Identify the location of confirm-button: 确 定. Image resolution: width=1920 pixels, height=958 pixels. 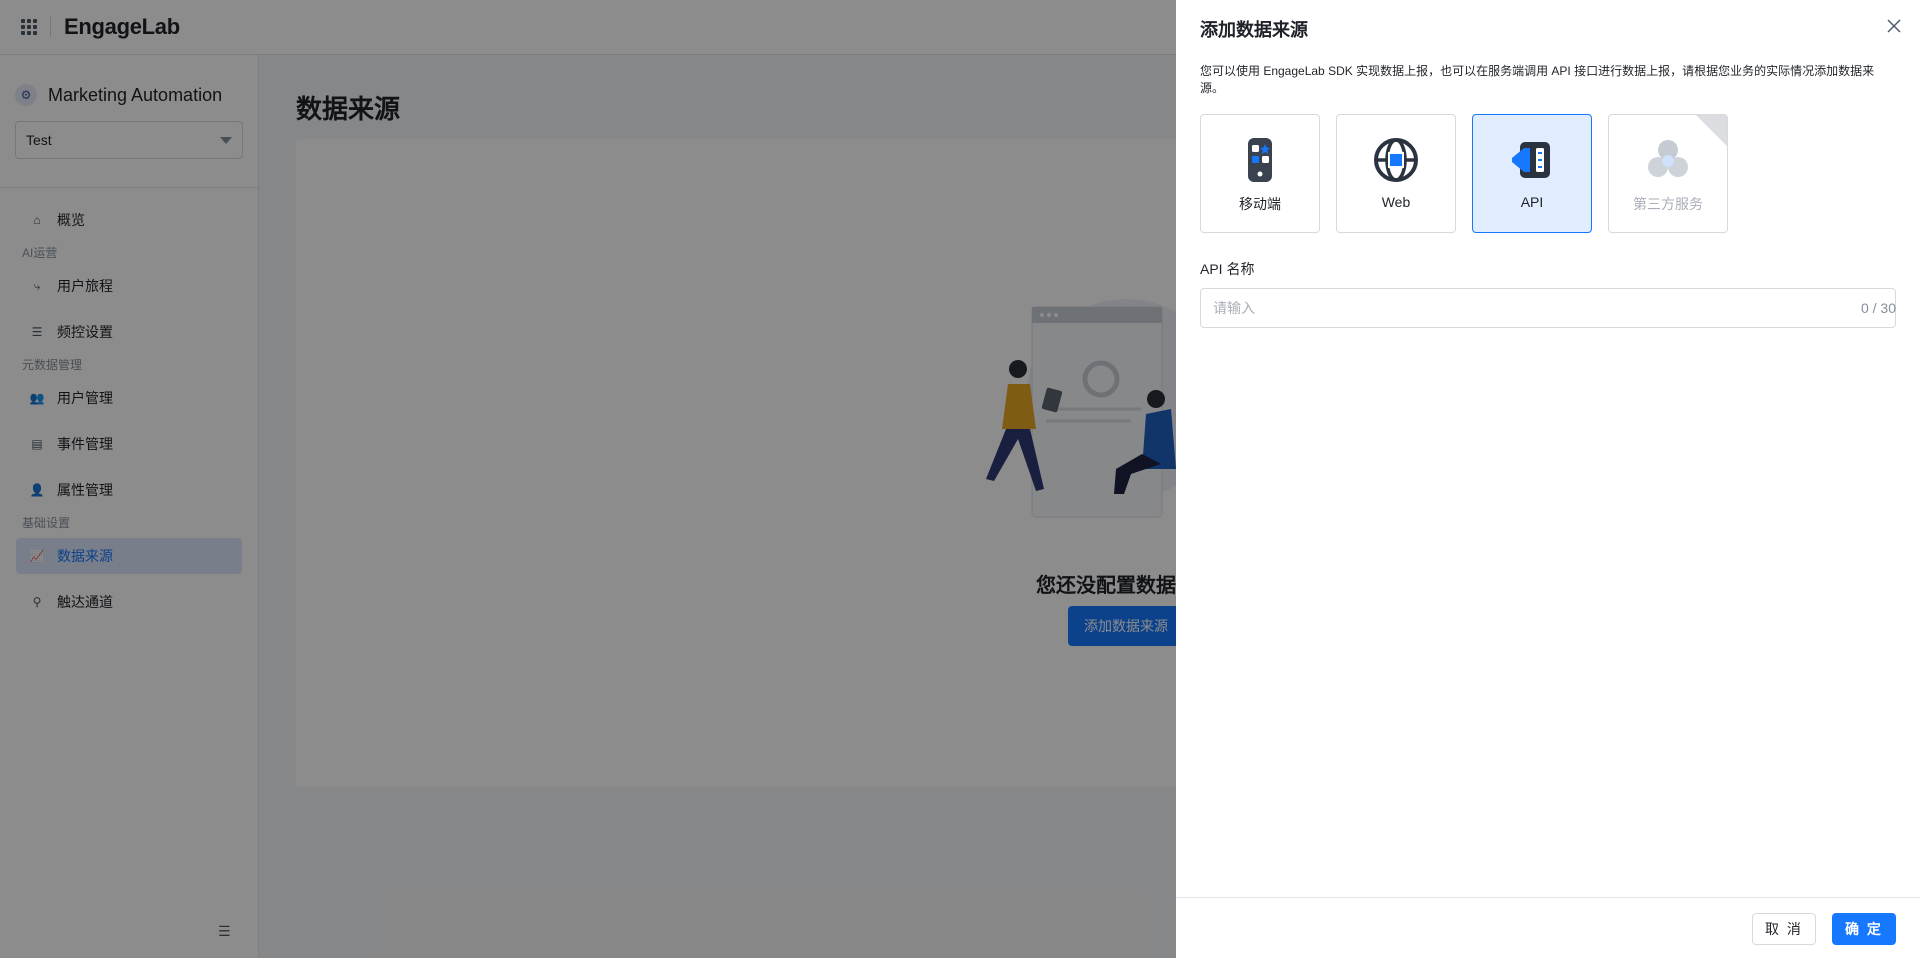
(1864, 929).